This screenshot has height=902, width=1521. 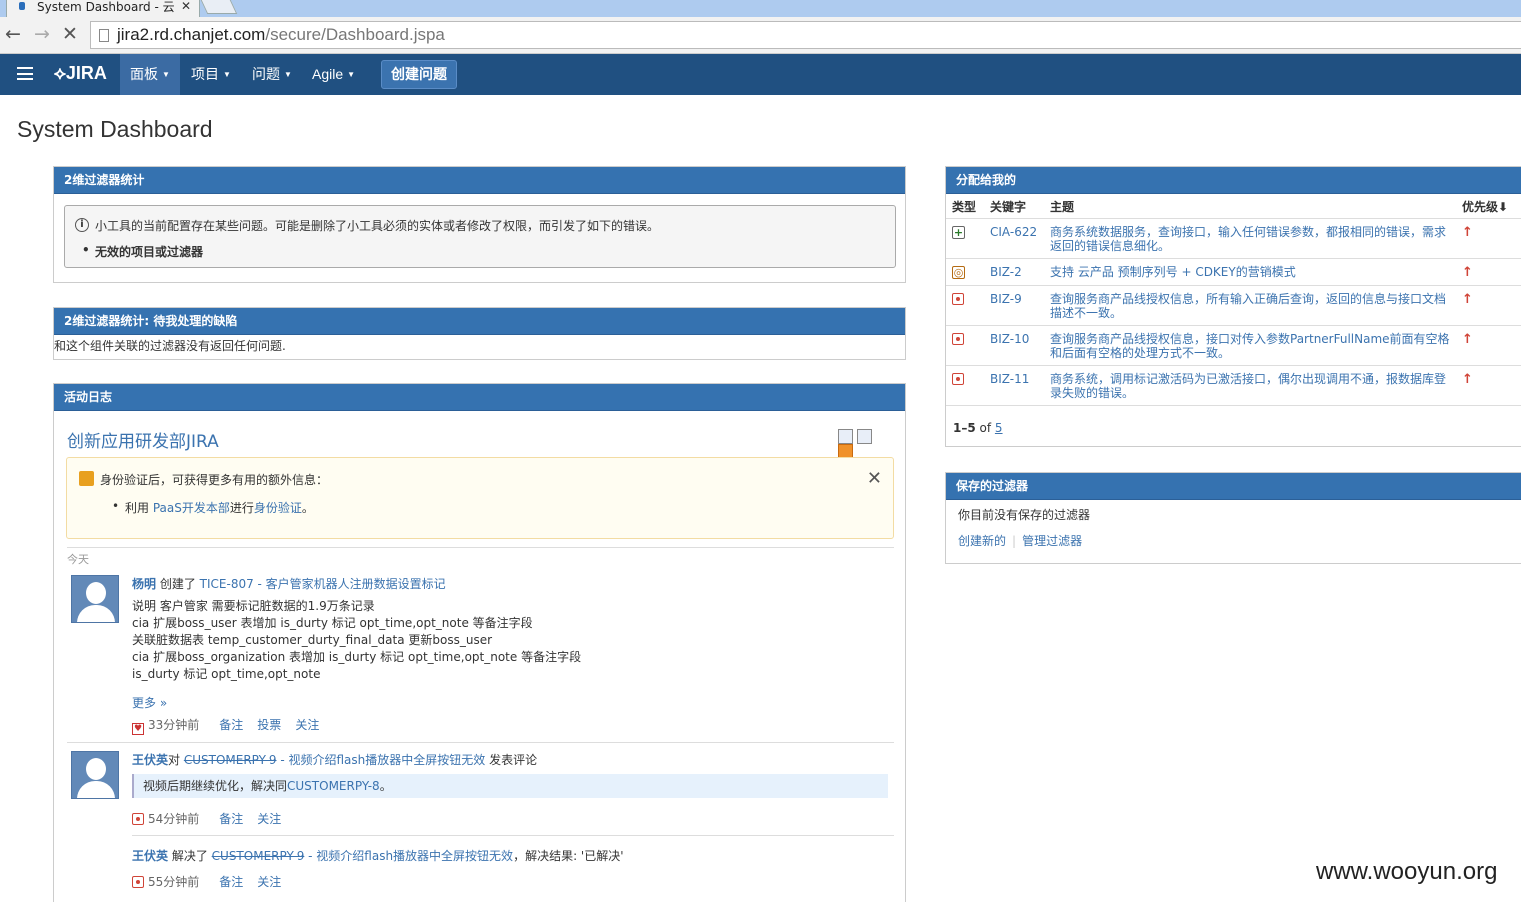 What do you see at coordinates (269, 725) in the screenshot?
I see `vote-link: 投票` at bounding box center [269, 725].